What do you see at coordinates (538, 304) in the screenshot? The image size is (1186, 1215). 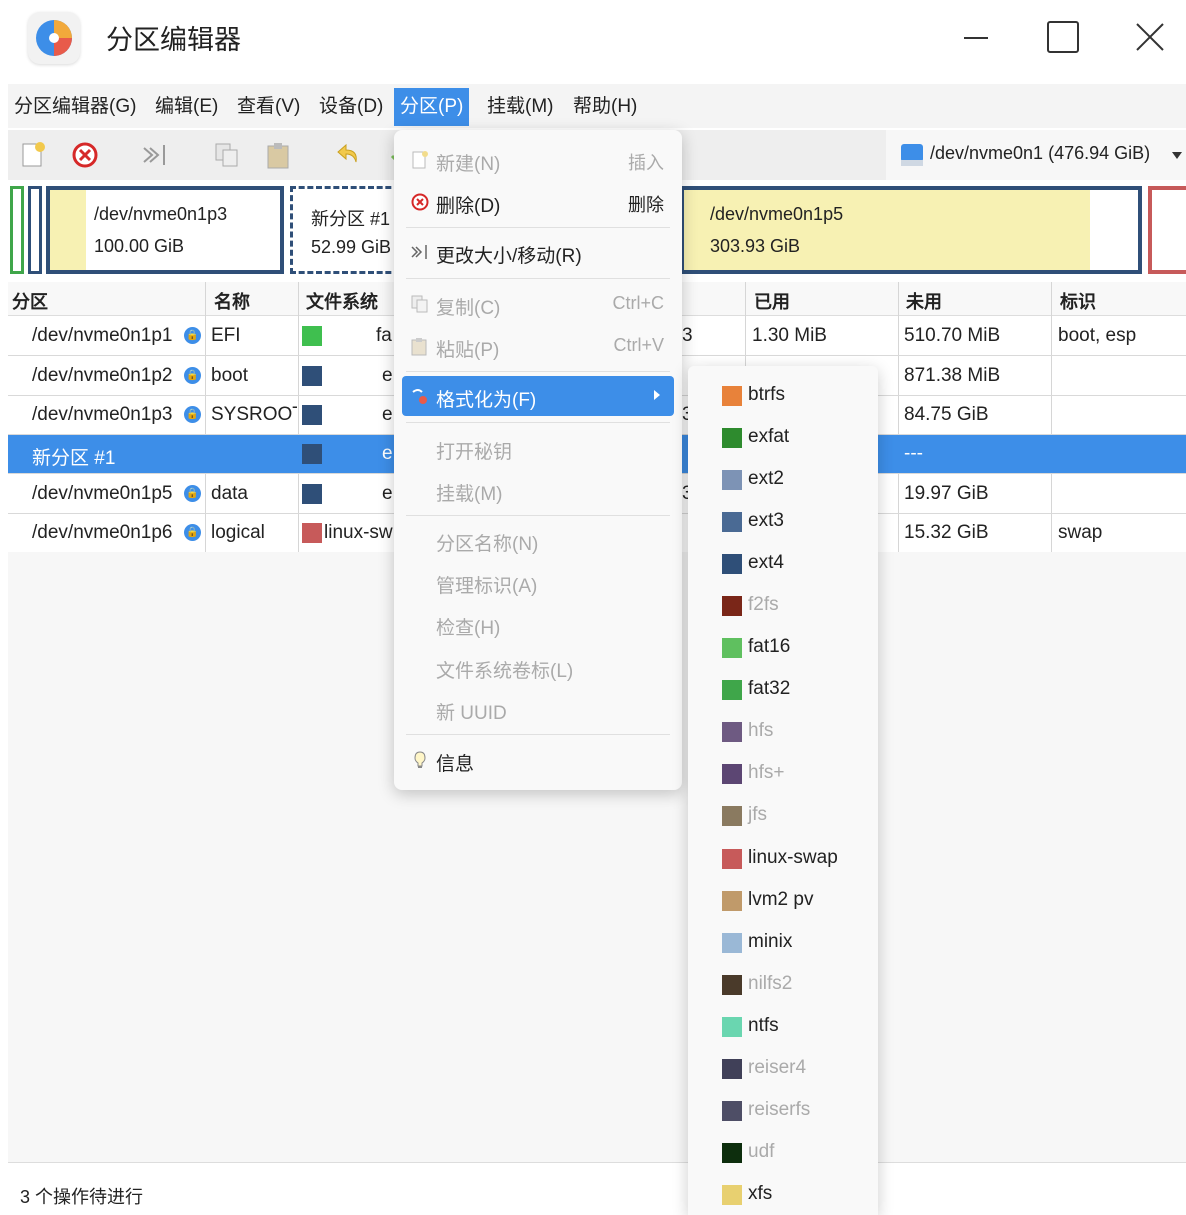 I see `menu-item-copy: 复制(C) Ctrl+C` at bounding box center [538, 304].